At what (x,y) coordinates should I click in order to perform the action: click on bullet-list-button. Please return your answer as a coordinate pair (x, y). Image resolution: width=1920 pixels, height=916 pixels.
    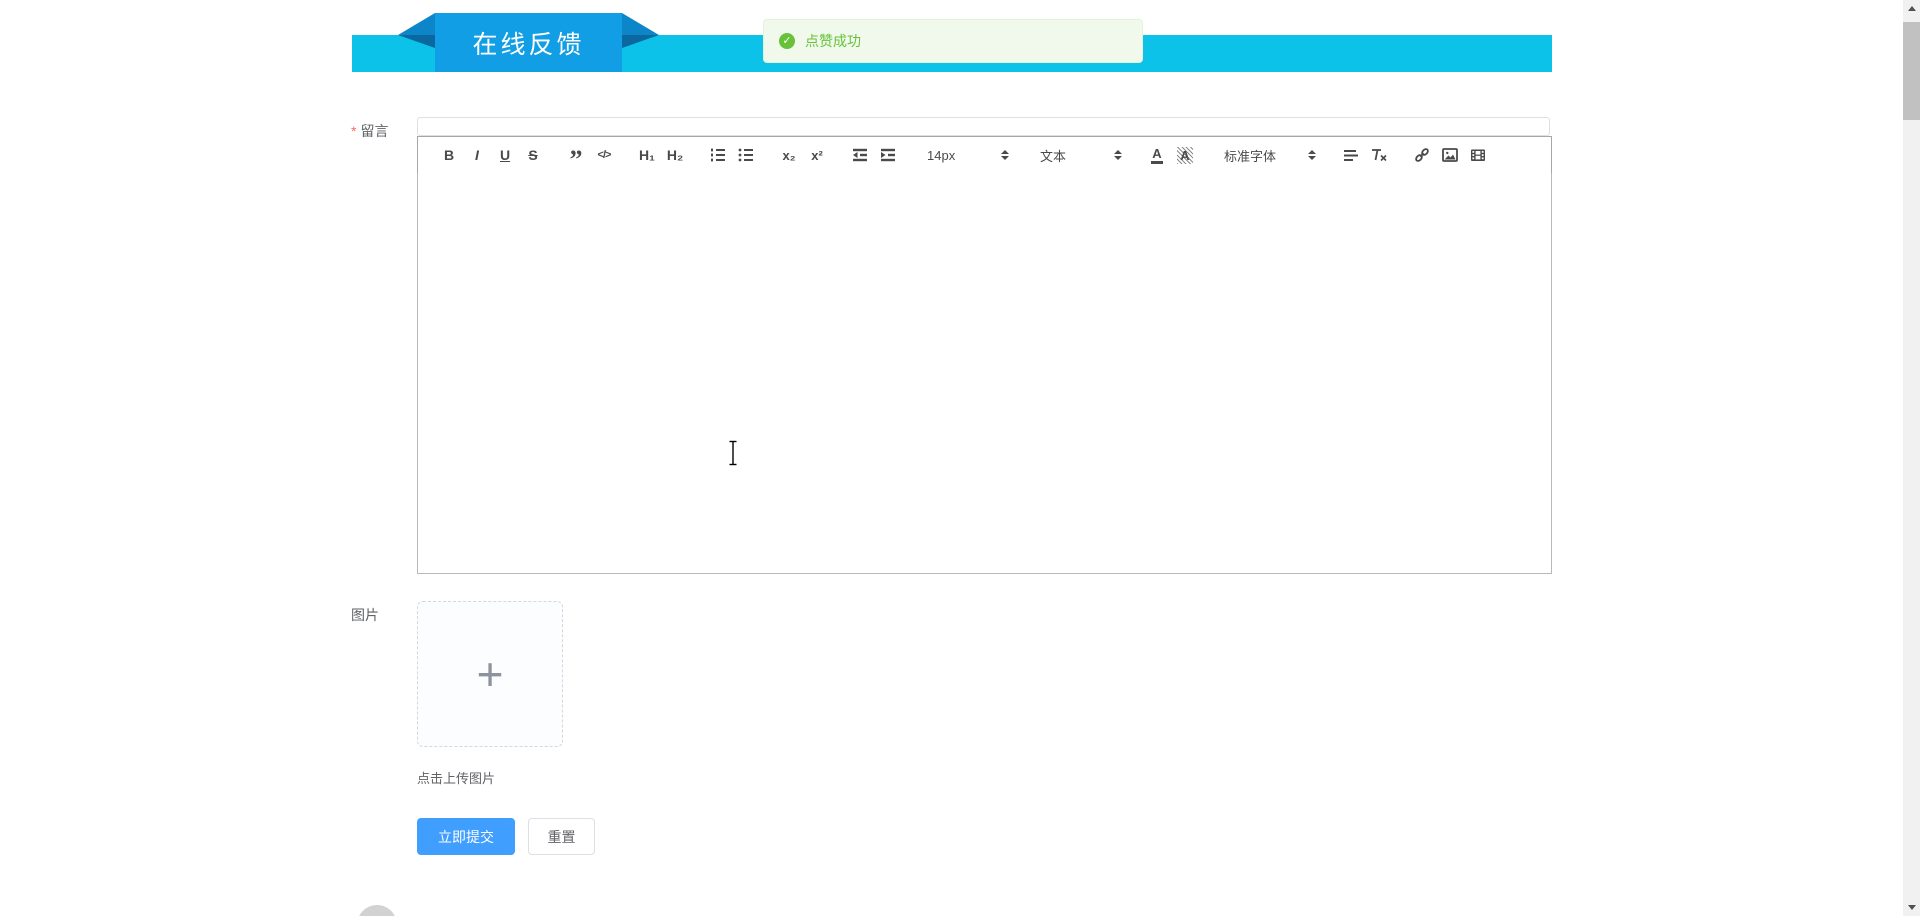
    Looking at the image, I should click on (746, 155).